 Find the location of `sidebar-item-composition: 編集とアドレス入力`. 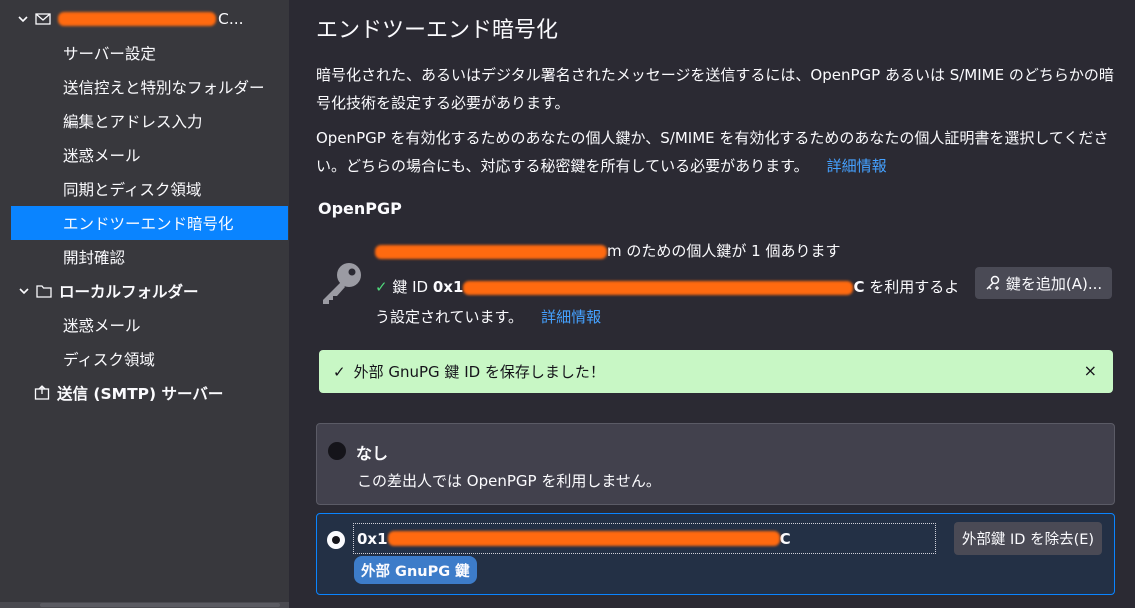

sidebar-item-composition: 編集とアドレス入力 is located at coordinates (144, 121).